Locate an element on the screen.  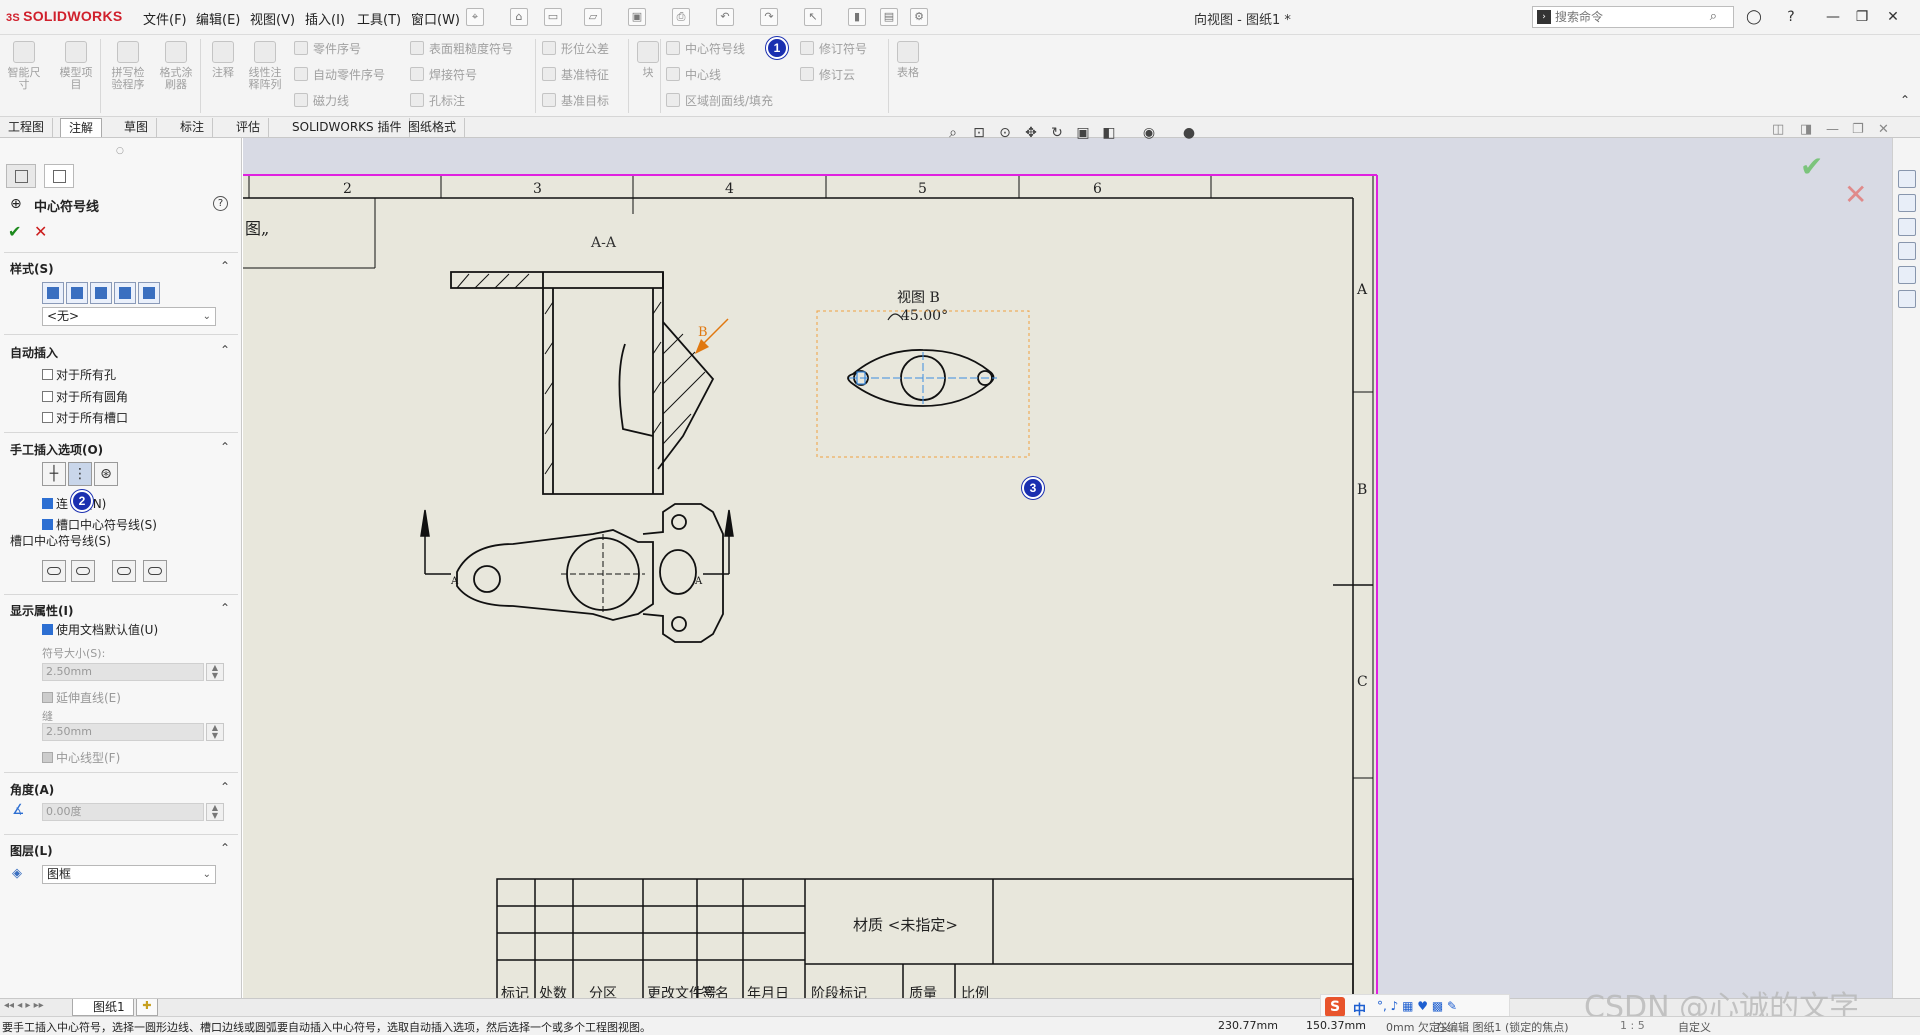
home-icon: ⌂ is located at coordinates (519, 17).